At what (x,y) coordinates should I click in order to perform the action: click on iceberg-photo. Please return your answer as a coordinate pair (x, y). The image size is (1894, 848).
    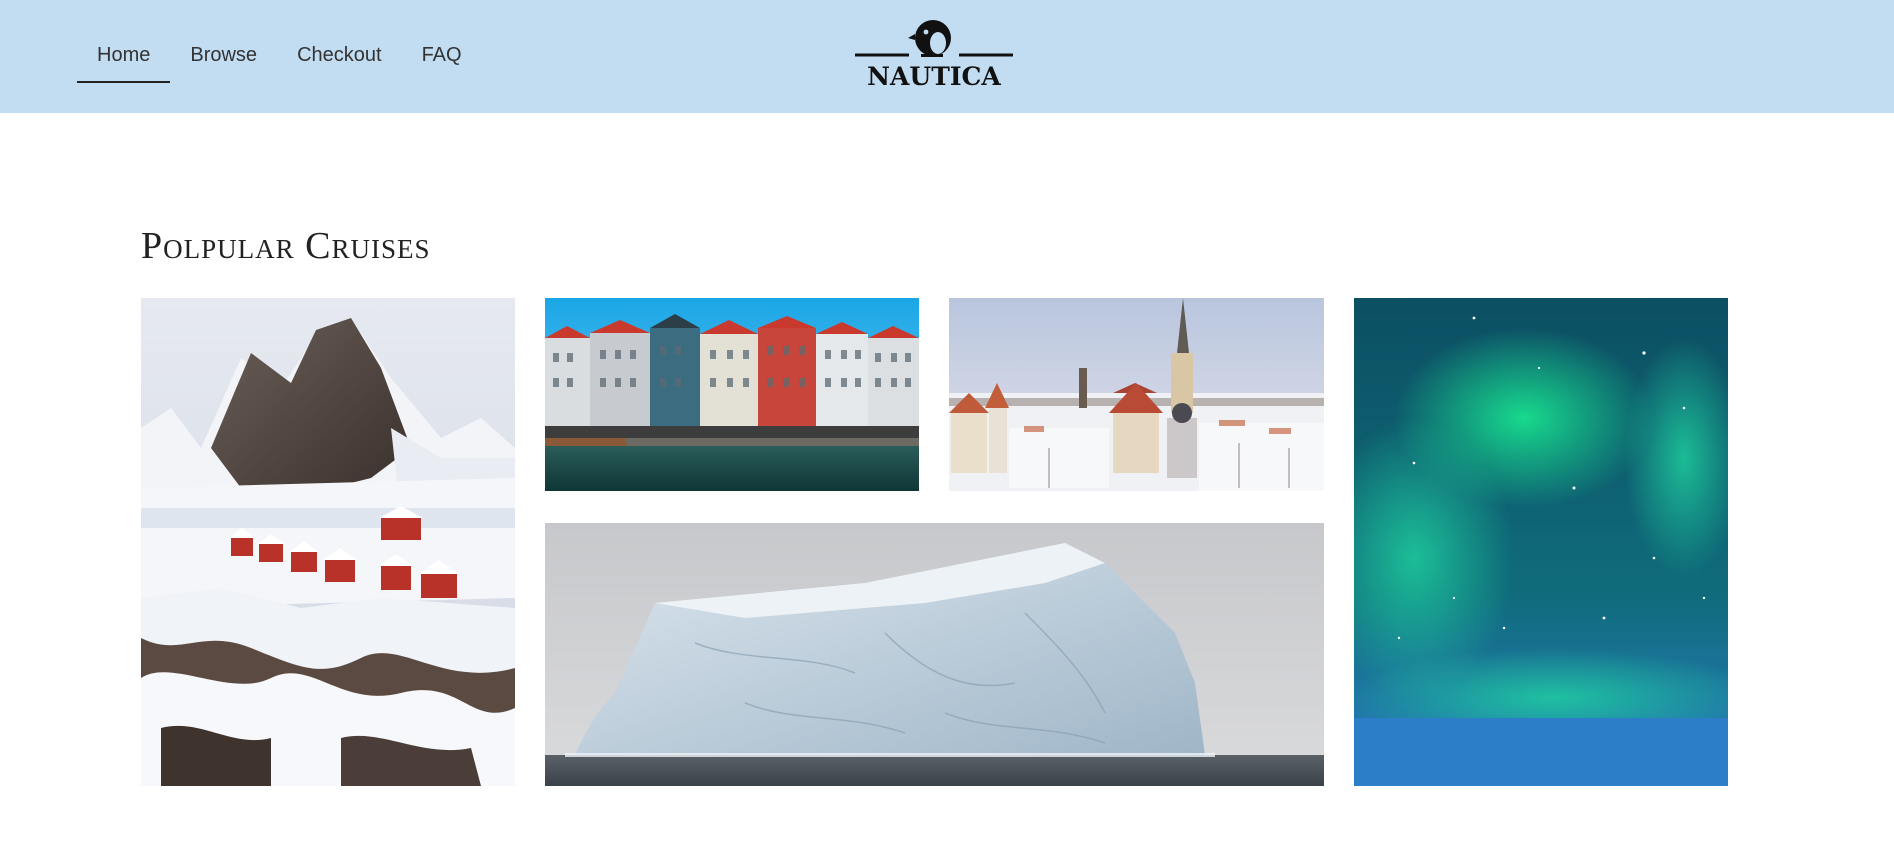
    Looking at the image, I should click on (934, 654).